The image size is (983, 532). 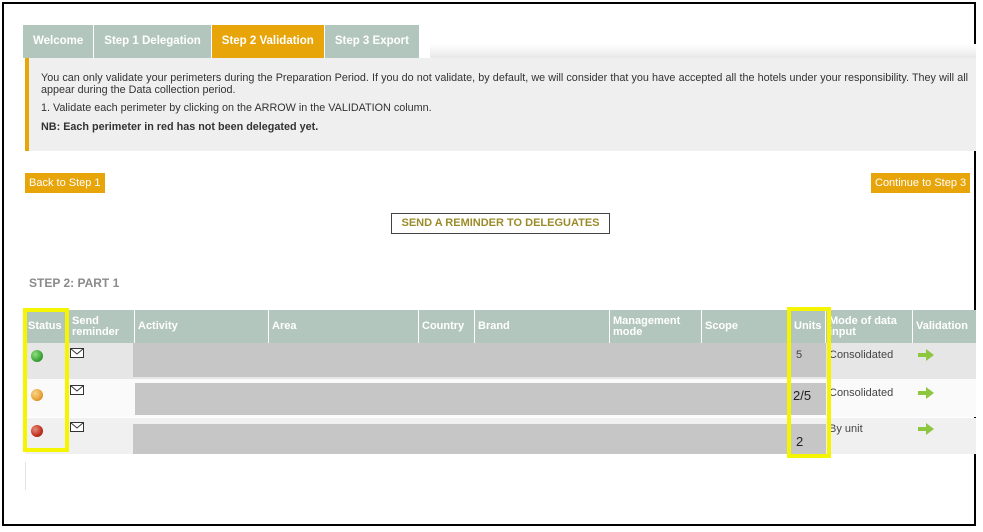 I want to click on table-row: 5 Consolidated, so click(x=500, y=361).